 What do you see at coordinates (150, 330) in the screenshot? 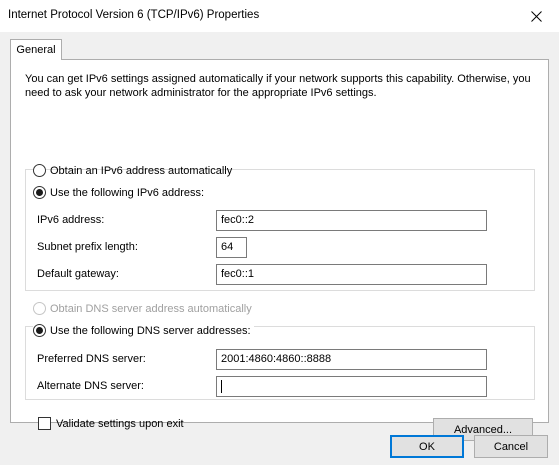
I see `use-following-dns-label: Use the following DNS server addresses:` at bounding box center [150, 330].